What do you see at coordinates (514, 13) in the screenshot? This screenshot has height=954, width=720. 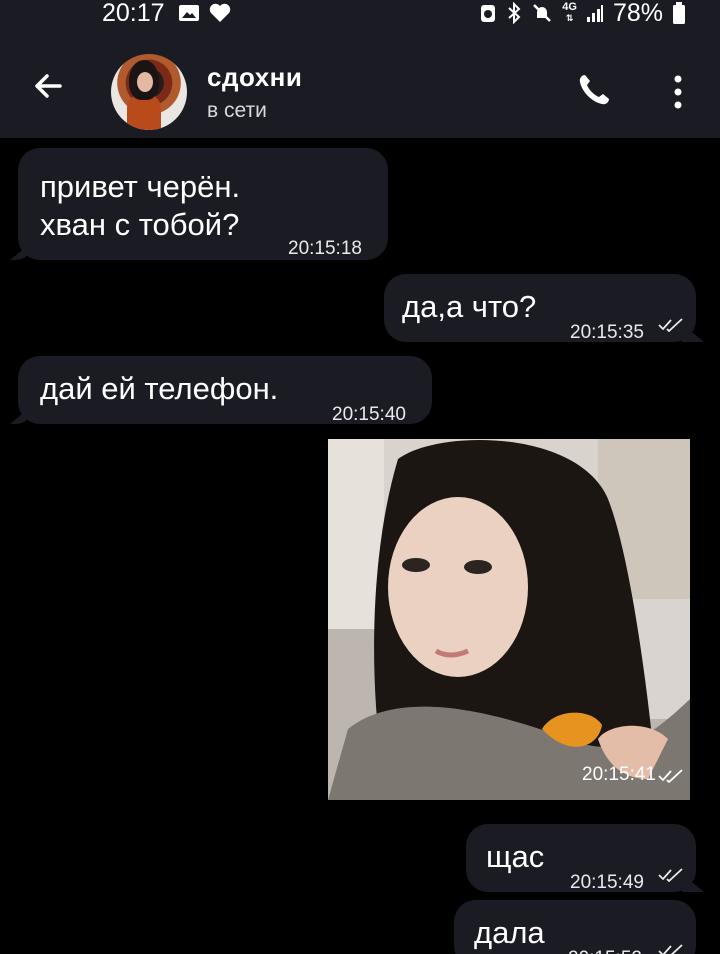 I see `bluetooth-icon` at bounding box center [514, 13].